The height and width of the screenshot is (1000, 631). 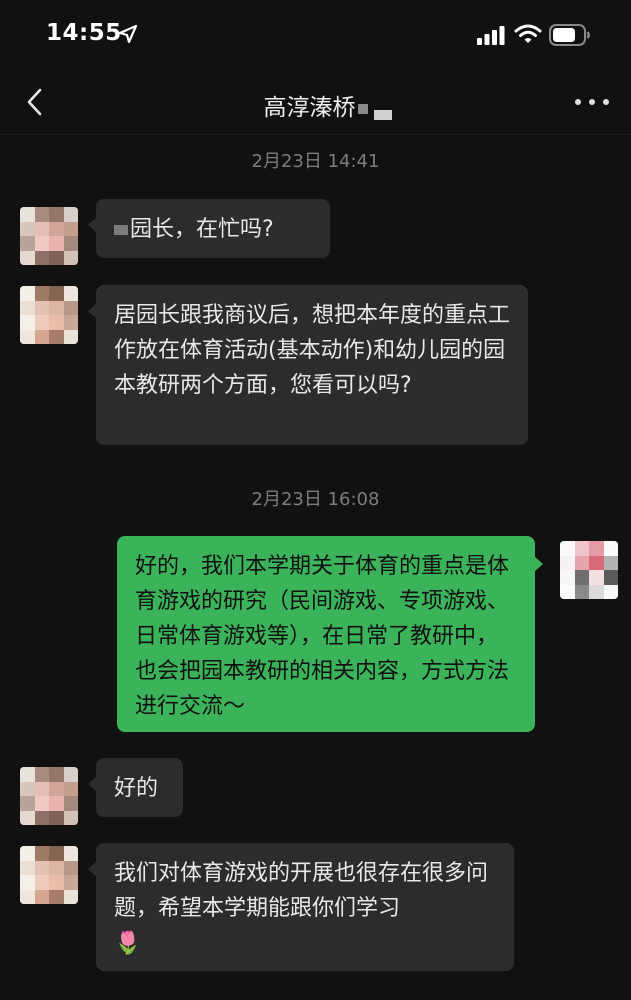 What do you see at coordinates (301, 891) in the screenshot?
I see `message-text: 我们对体育游戏的开展也很存在很多问题，希望本学期能跟你们学习` at bounding box center [301, 891].